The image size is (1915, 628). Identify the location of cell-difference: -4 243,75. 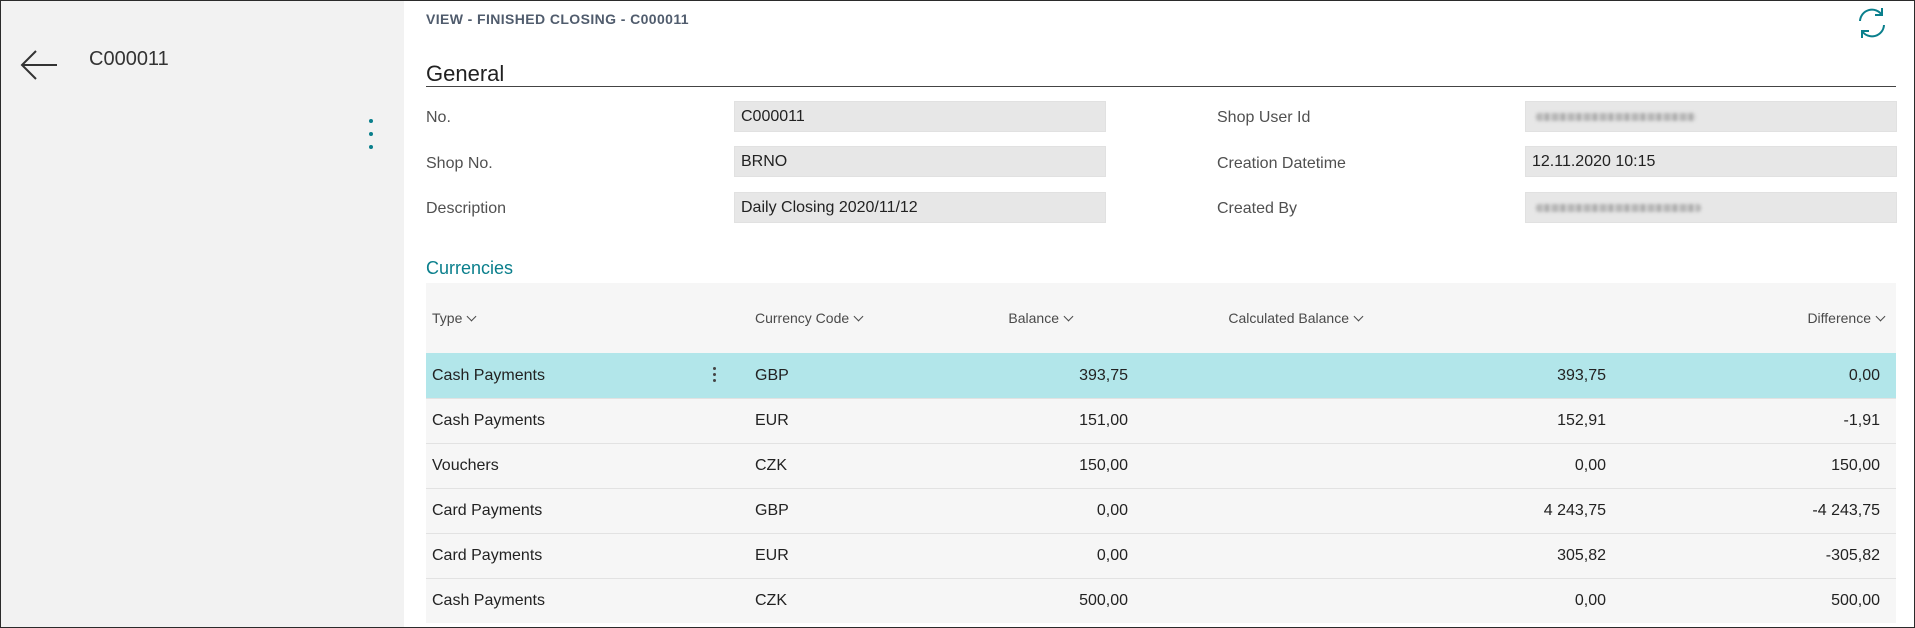
(1846, 510).